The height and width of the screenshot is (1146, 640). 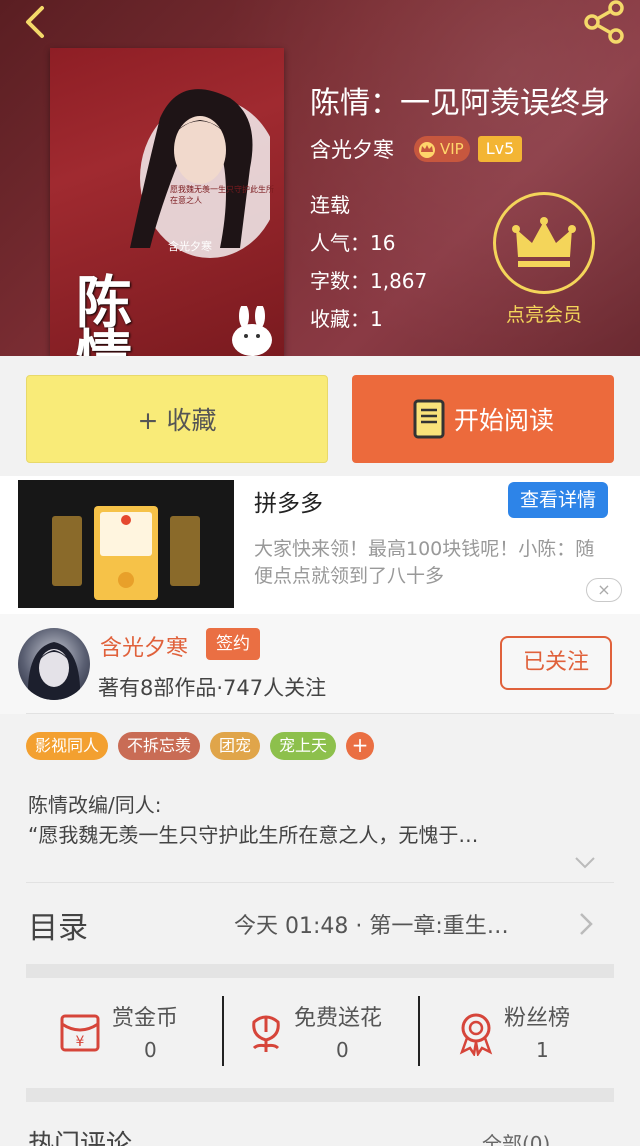 I want to click on ad-image, so click(x=126, y=544).